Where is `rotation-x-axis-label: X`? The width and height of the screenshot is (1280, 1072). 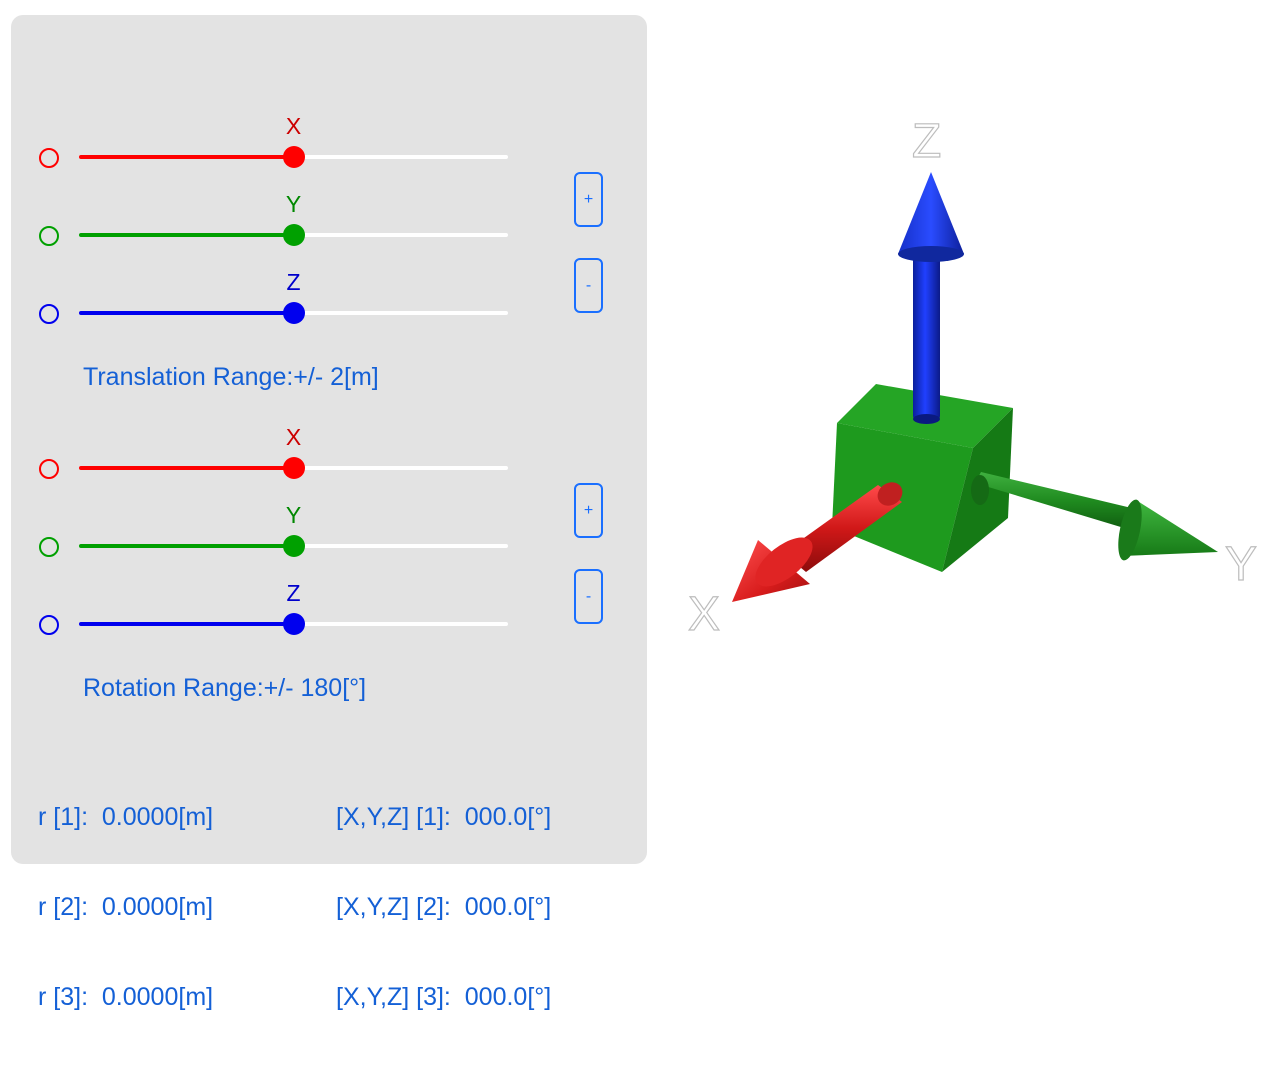 rotation-x-axis-label: X is located at coordinates (293, 437).